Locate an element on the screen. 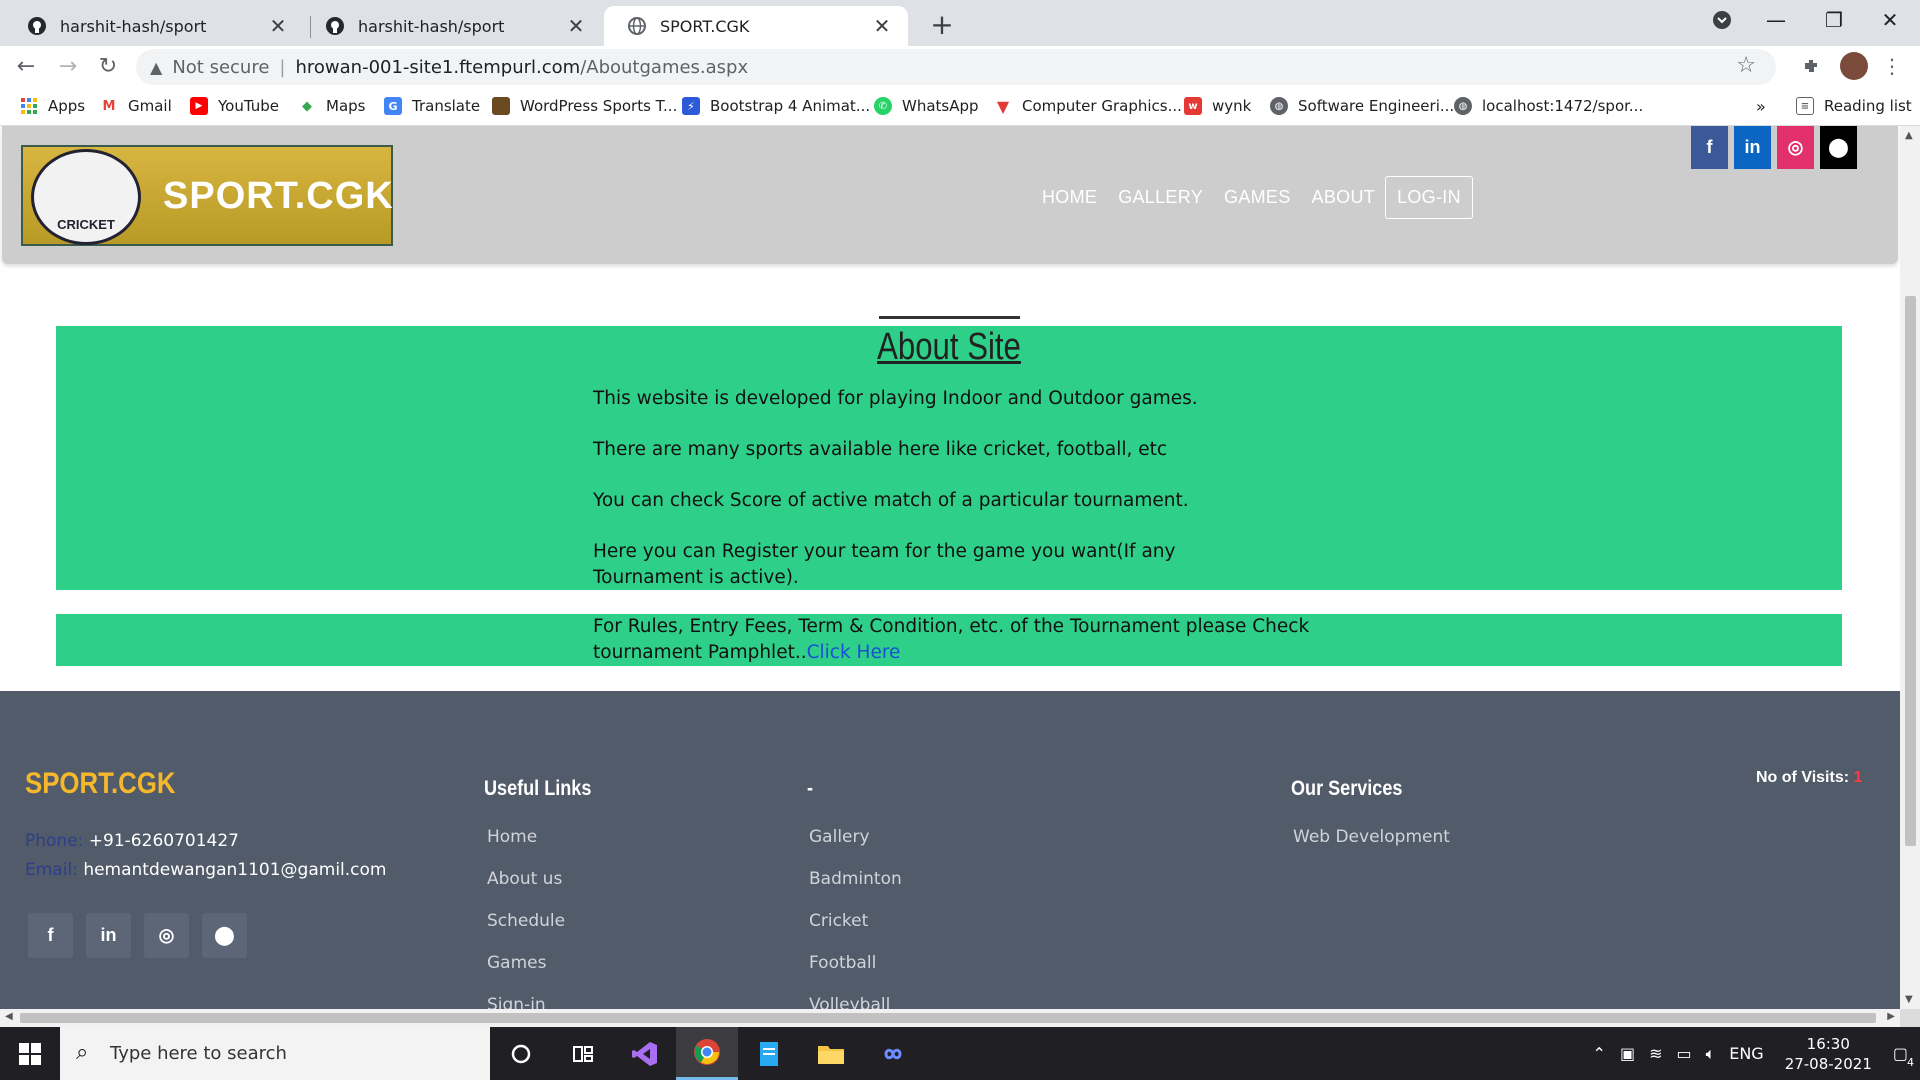 The image size is (1920, 1080). footer-link-gallery: Gallery is located at coordinates (839, 837).